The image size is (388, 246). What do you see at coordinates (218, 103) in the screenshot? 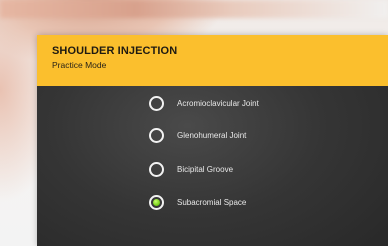
I see `option-label: Acromioclavicular Joint` at bounding box center [218, 103].